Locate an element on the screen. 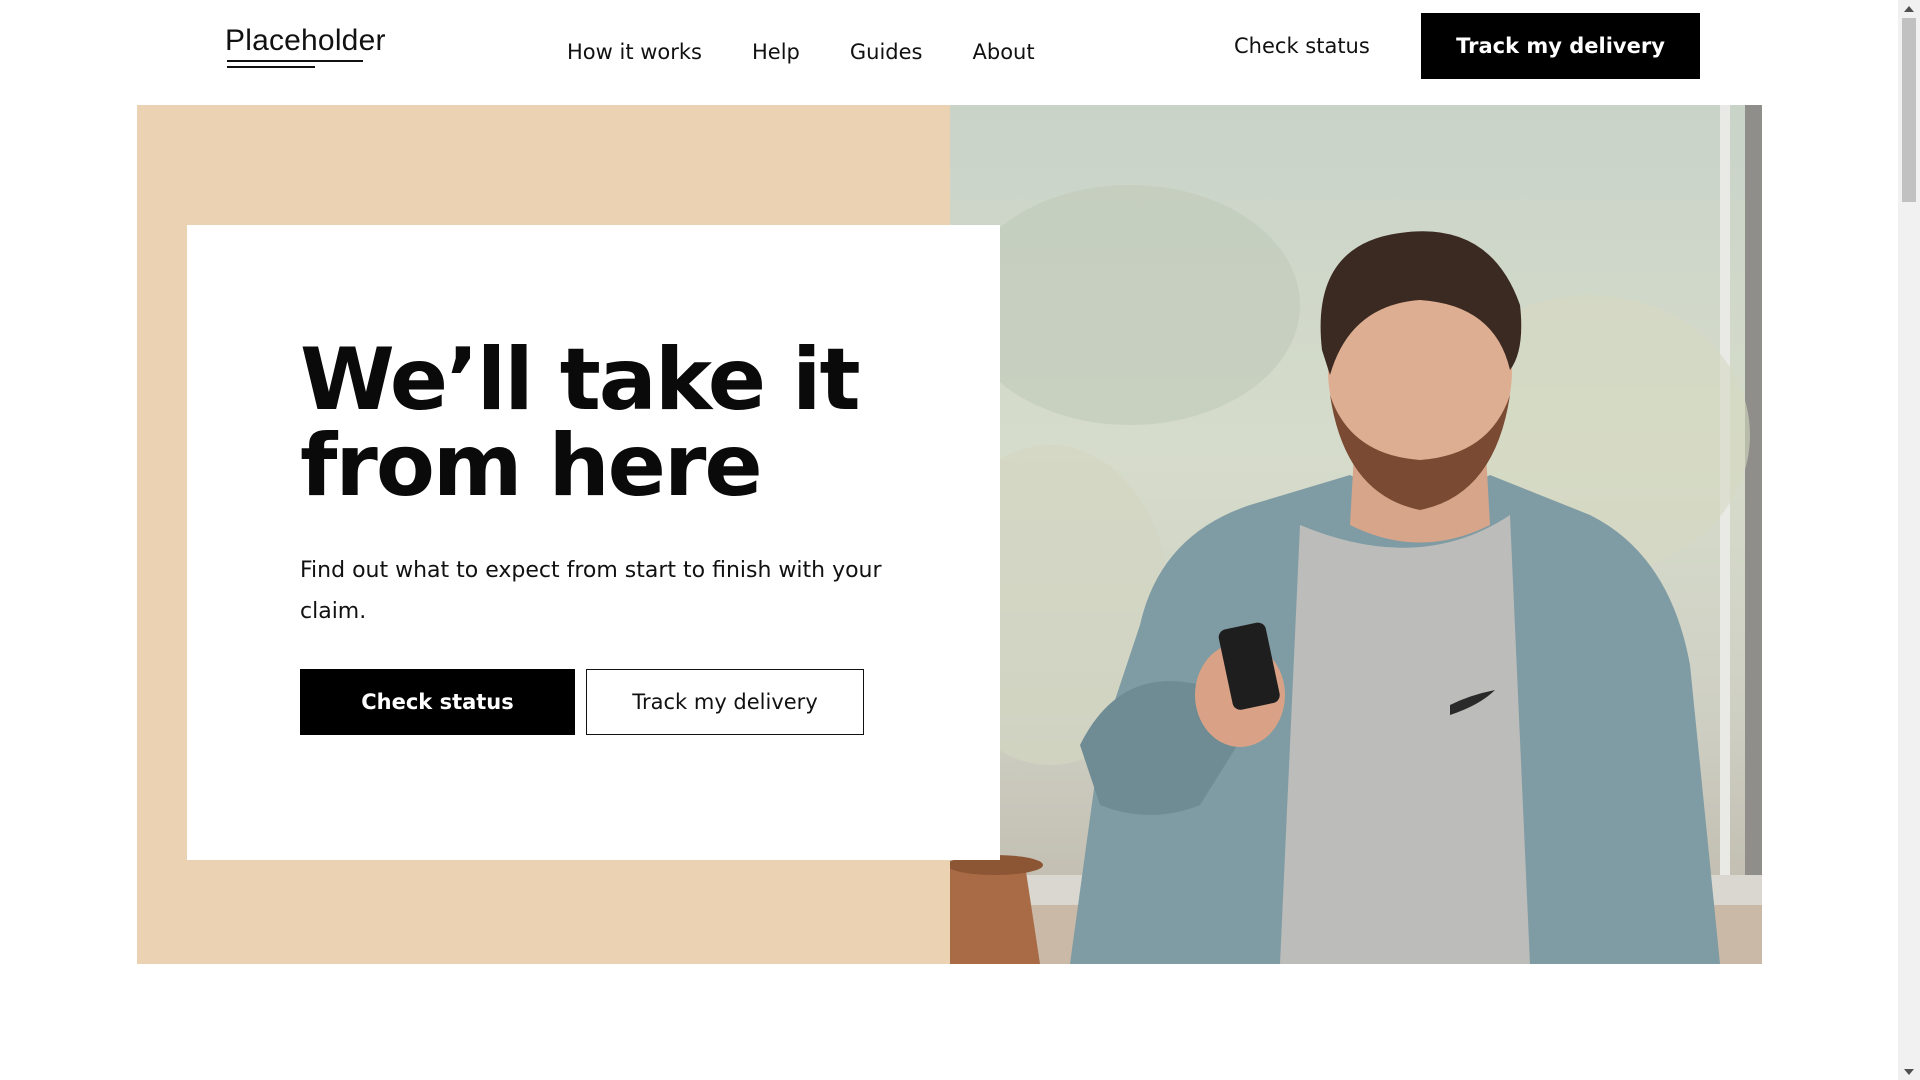 Image resolution: width=1920 pixels, height=1080 pixels. below-fold-heading-fragment is located at coordinates (1172, 1076).